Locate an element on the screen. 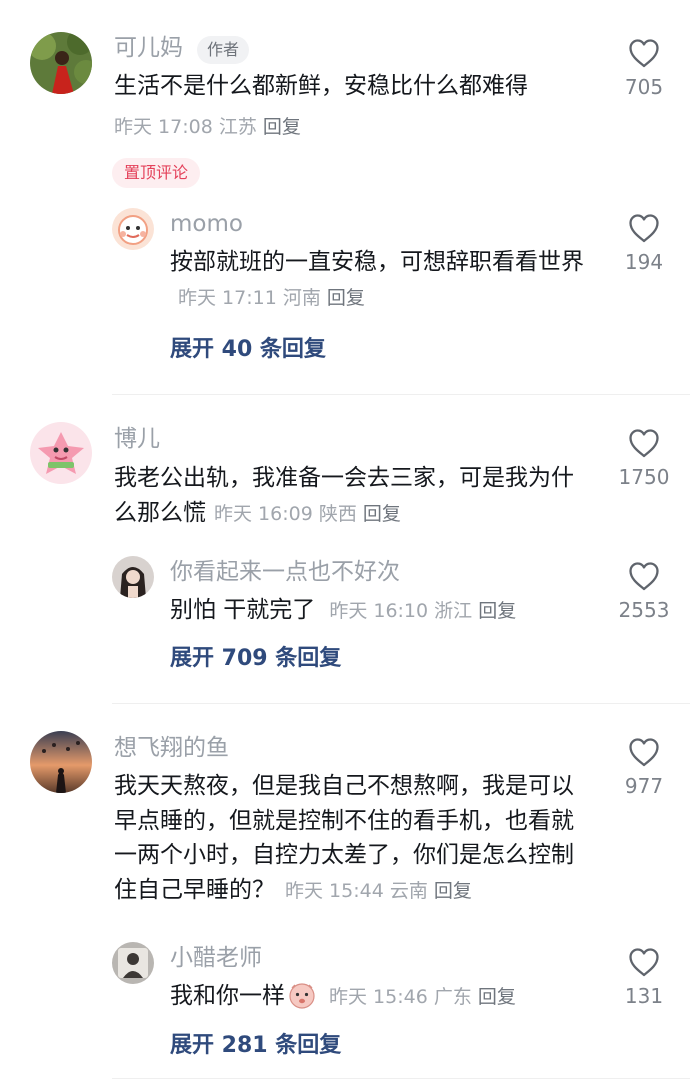  username: 你看起来一点也不好次 is located at coordinates (285, 572).